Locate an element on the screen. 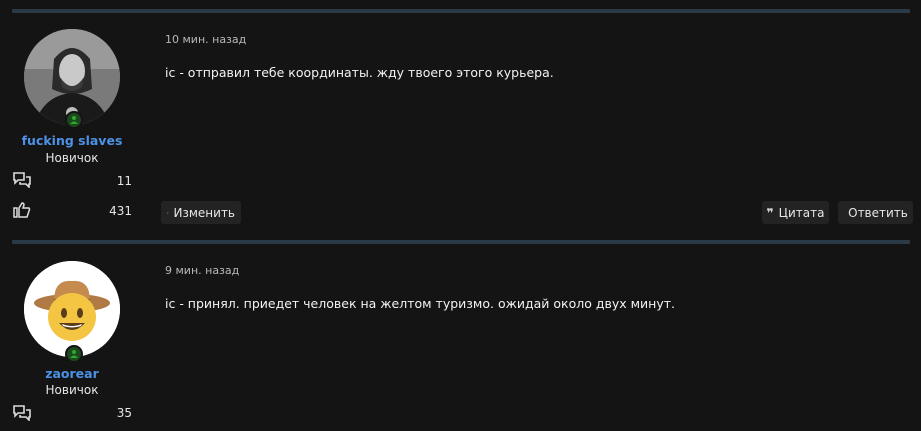 This screenshot has height=431, width=921. thumbs-up-icon is located at coordinates (22, 210).